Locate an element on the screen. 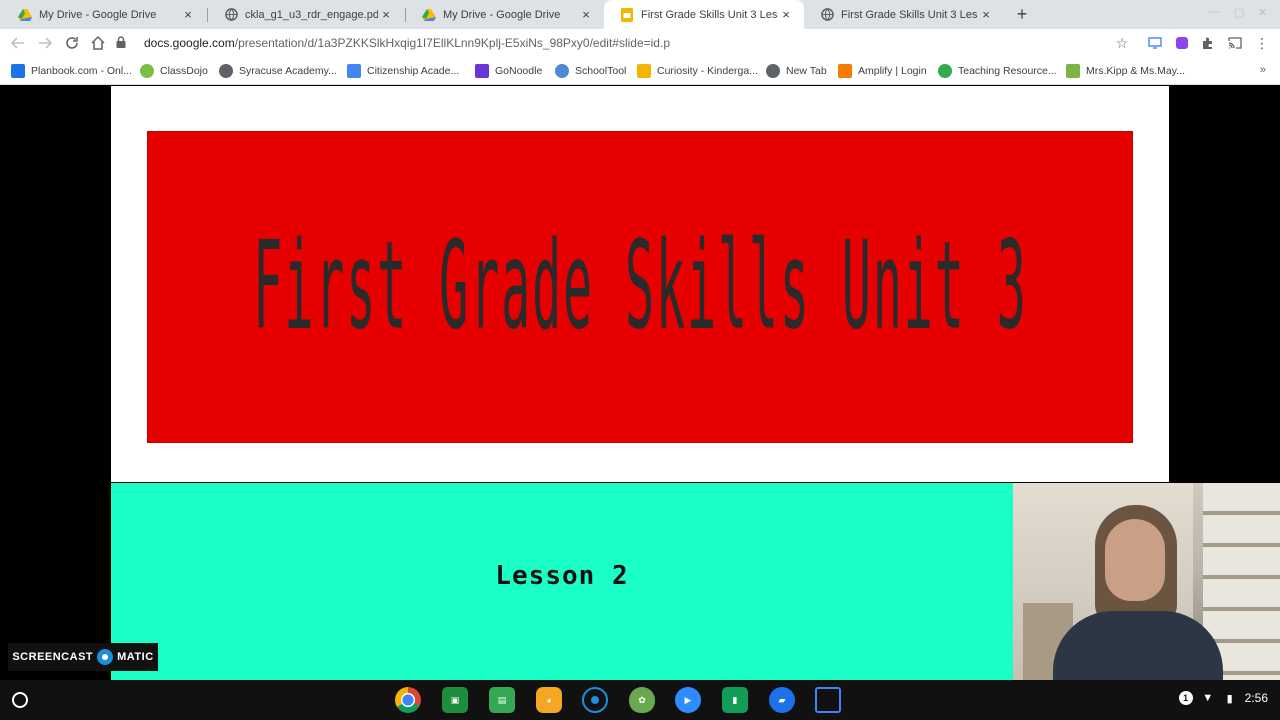 The image size is (1280, 720). reload-button is located at coordinates (72, 43).